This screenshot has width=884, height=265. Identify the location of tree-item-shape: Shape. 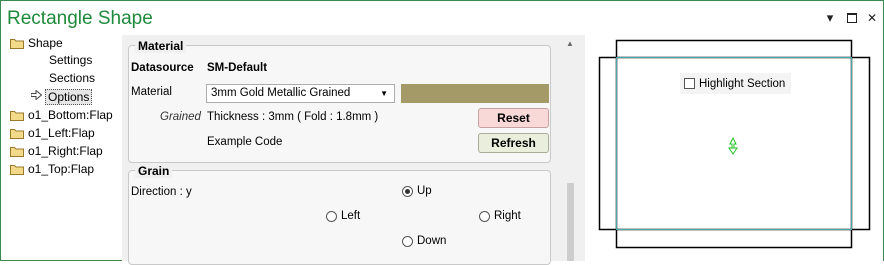
(36, 43).